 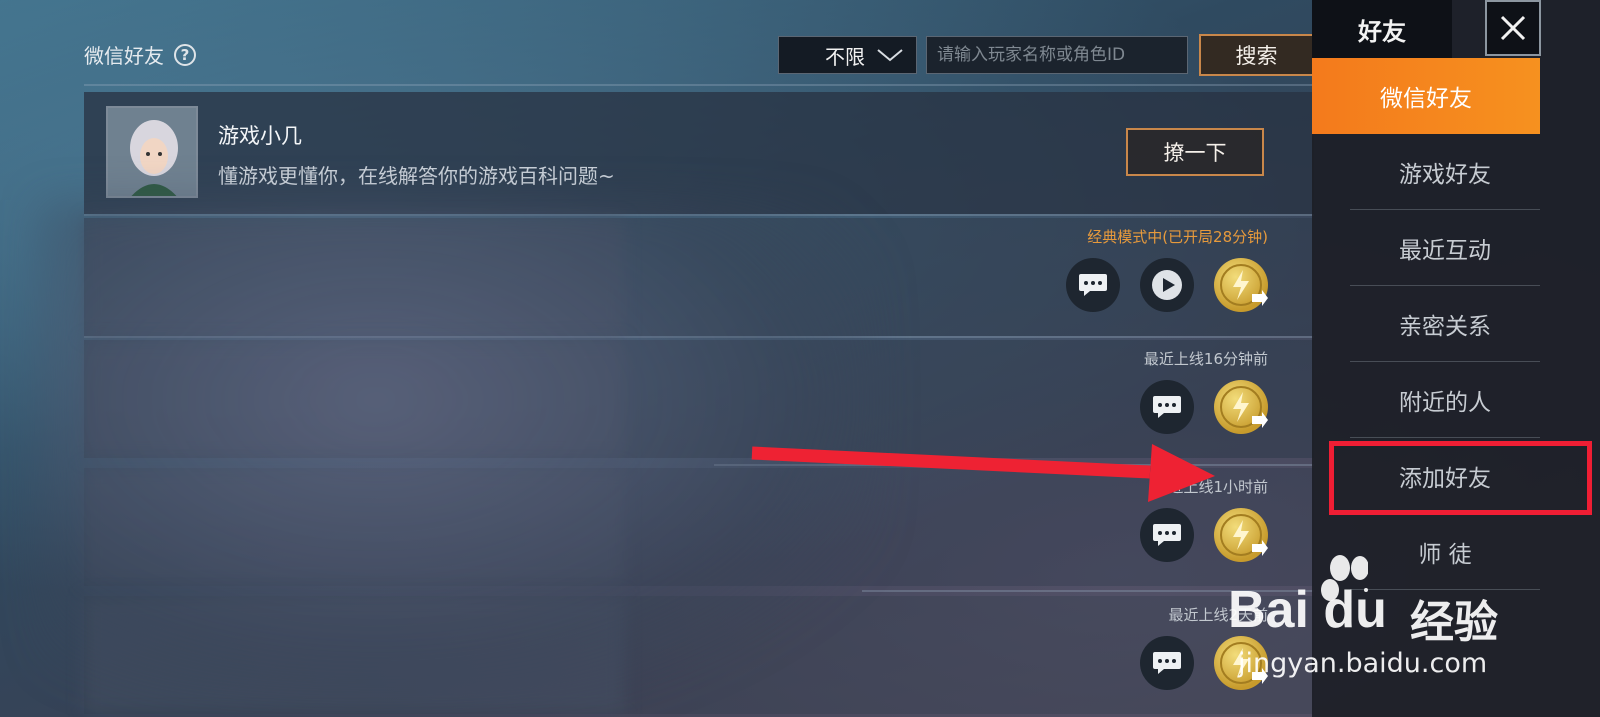 What do you see at coordinates (1445, 400) in the screenshot?
I see `sidebar-item-nearby-people: 附近的人` at bounding box center [1445, 400].